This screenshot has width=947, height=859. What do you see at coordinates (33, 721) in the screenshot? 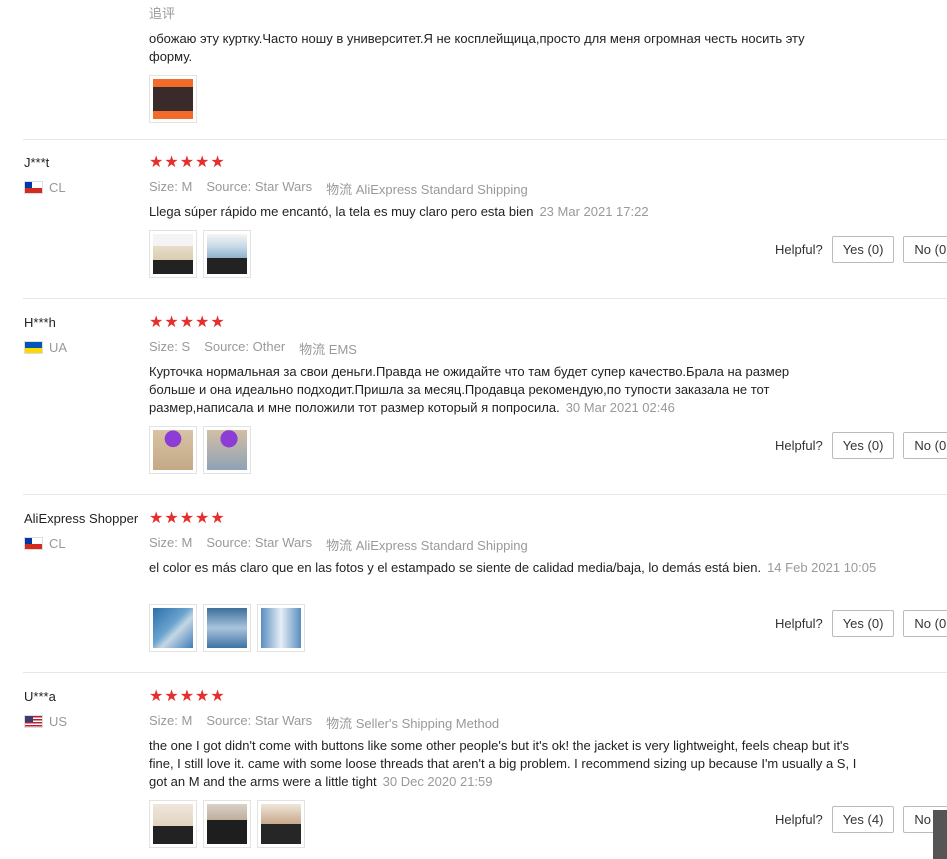
I see `usa-flag-icon` at bounding box center [33, 721].